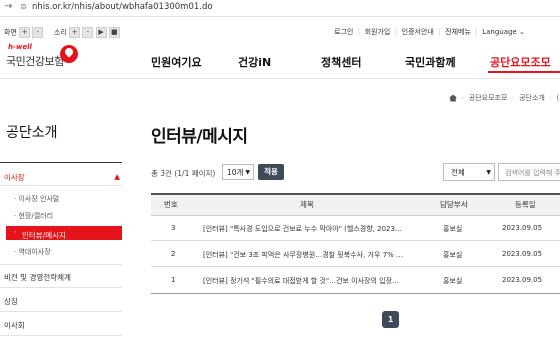 The height and width of the screenshot is (340, 560). I want to click on breadcrumb-item-current: (, so click(558, 98).